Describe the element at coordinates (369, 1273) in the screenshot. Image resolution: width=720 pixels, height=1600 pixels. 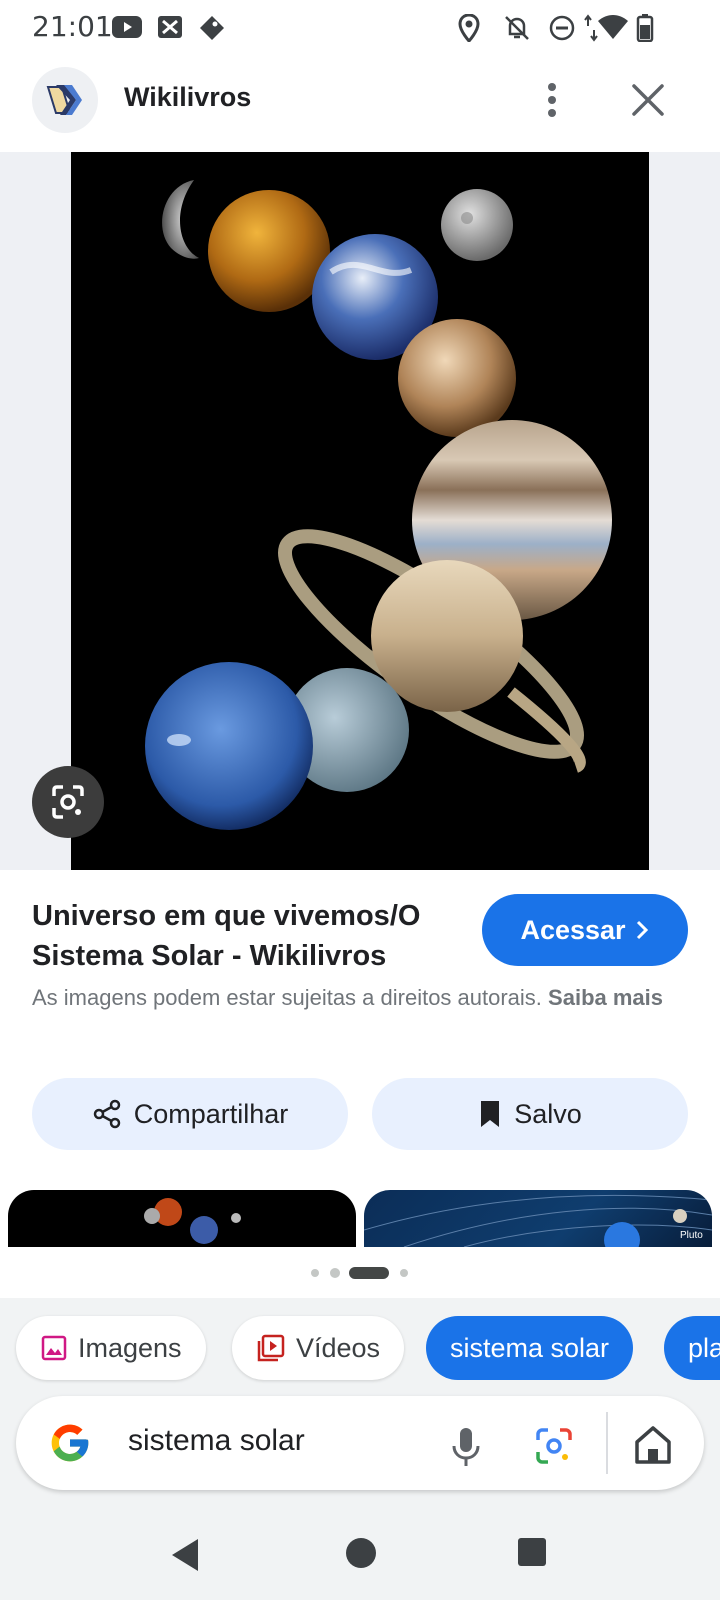
I see `page-dot-active` at that location.